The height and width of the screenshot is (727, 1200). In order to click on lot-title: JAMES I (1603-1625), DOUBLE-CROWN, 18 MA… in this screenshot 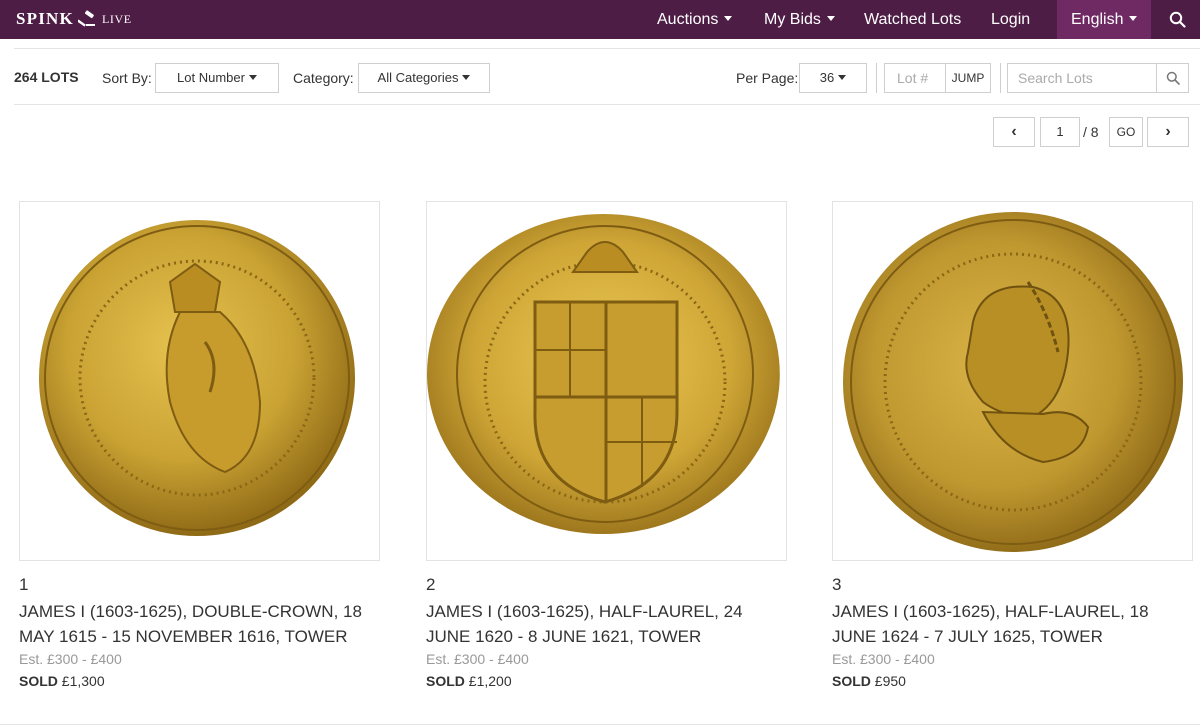, I will do `click(199, 624)`.